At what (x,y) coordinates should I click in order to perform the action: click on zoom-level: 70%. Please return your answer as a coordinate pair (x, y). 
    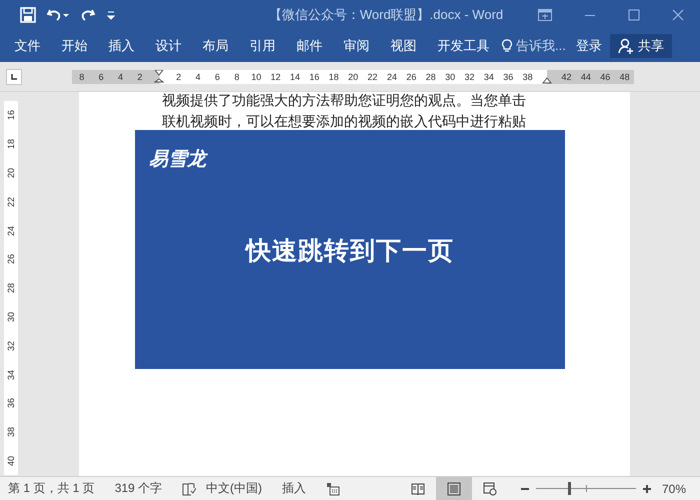
    Looking at the image, I should click on (674, 489).